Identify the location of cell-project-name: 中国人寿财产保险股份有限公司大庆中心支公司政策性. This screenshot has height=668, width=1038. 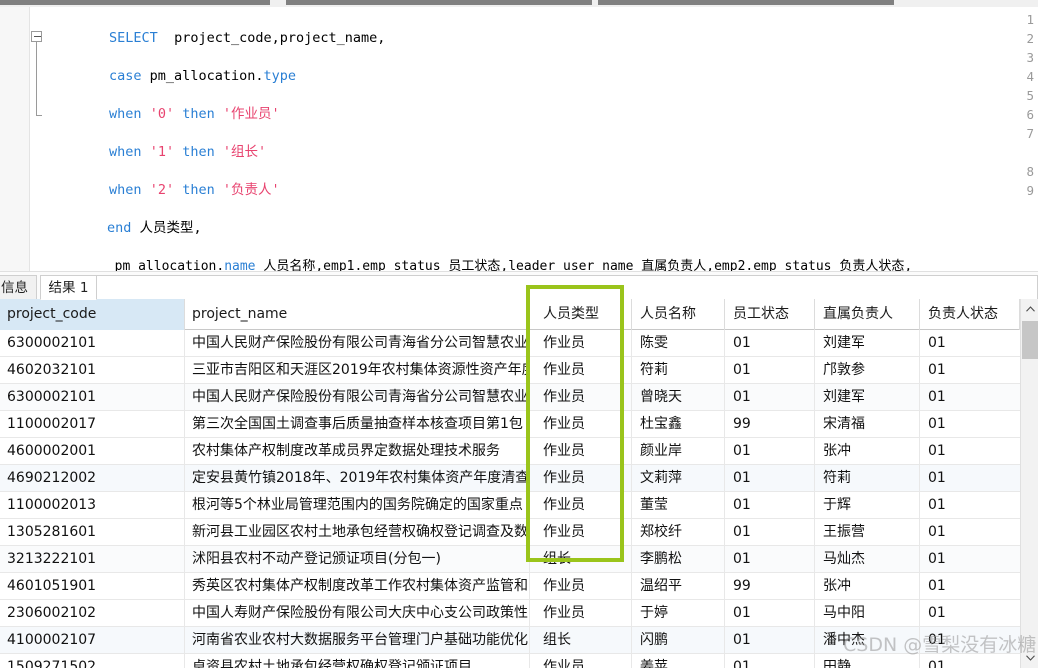
(357, 613).